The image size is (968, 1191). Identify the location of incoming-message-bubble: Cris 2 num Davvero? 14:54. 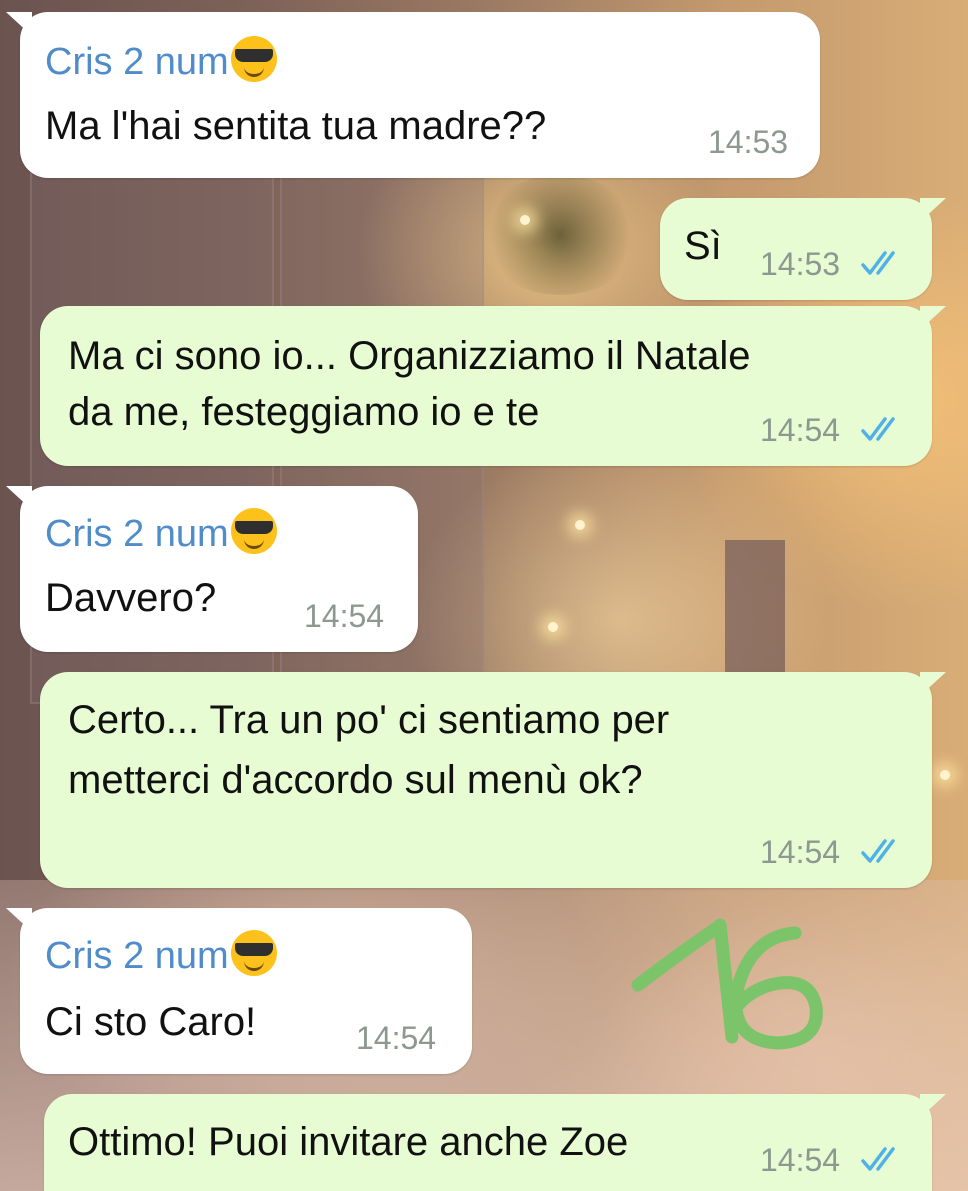
(212, 569).